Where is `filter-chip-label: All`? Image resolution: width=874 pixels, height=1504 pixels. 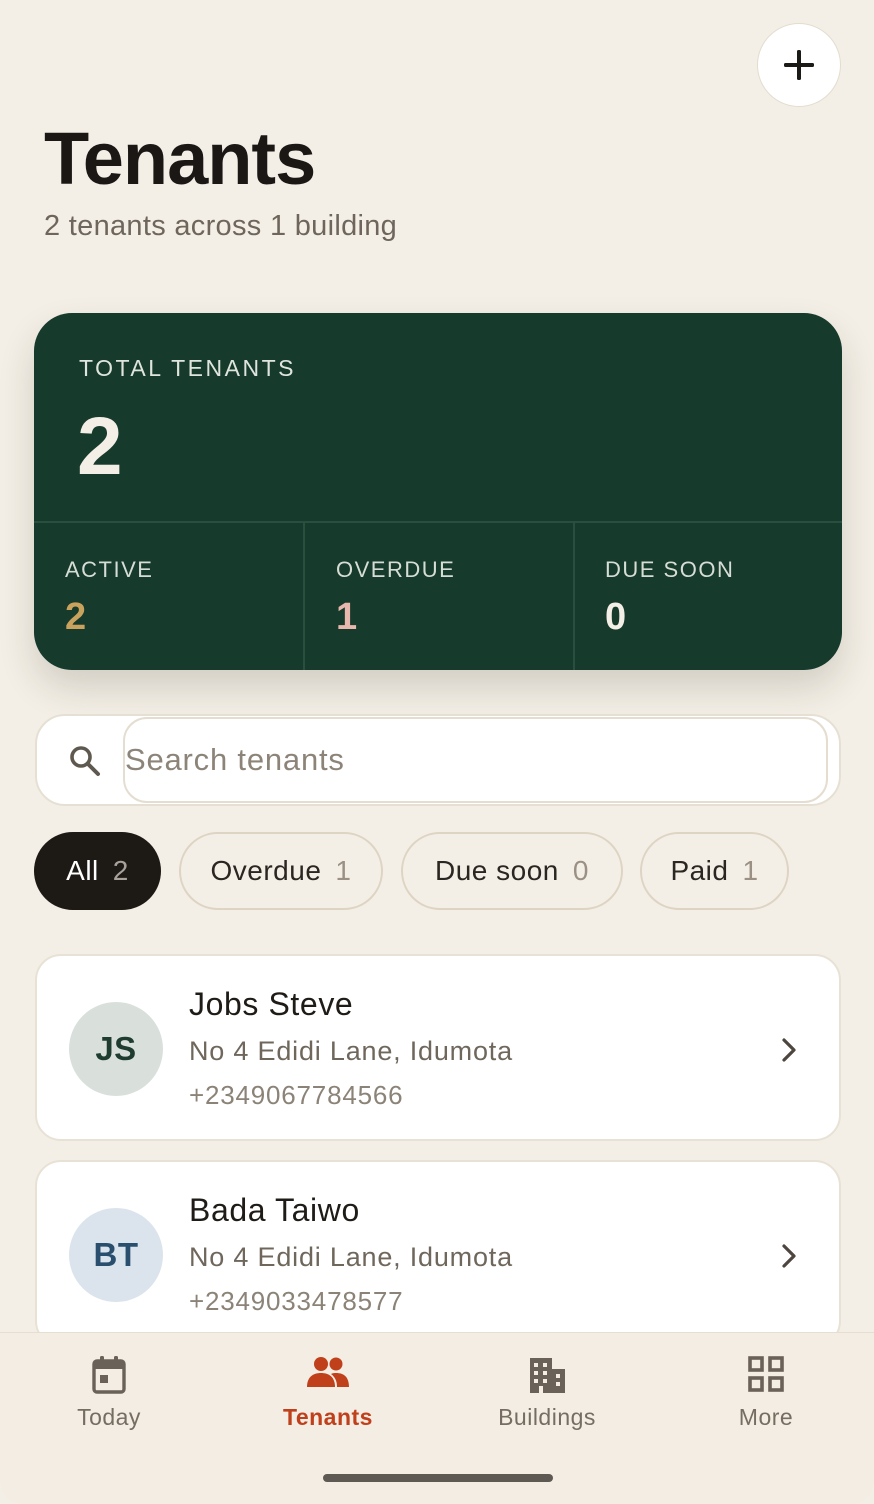
filter-chip-label: All is located at coordinates (82, 870).